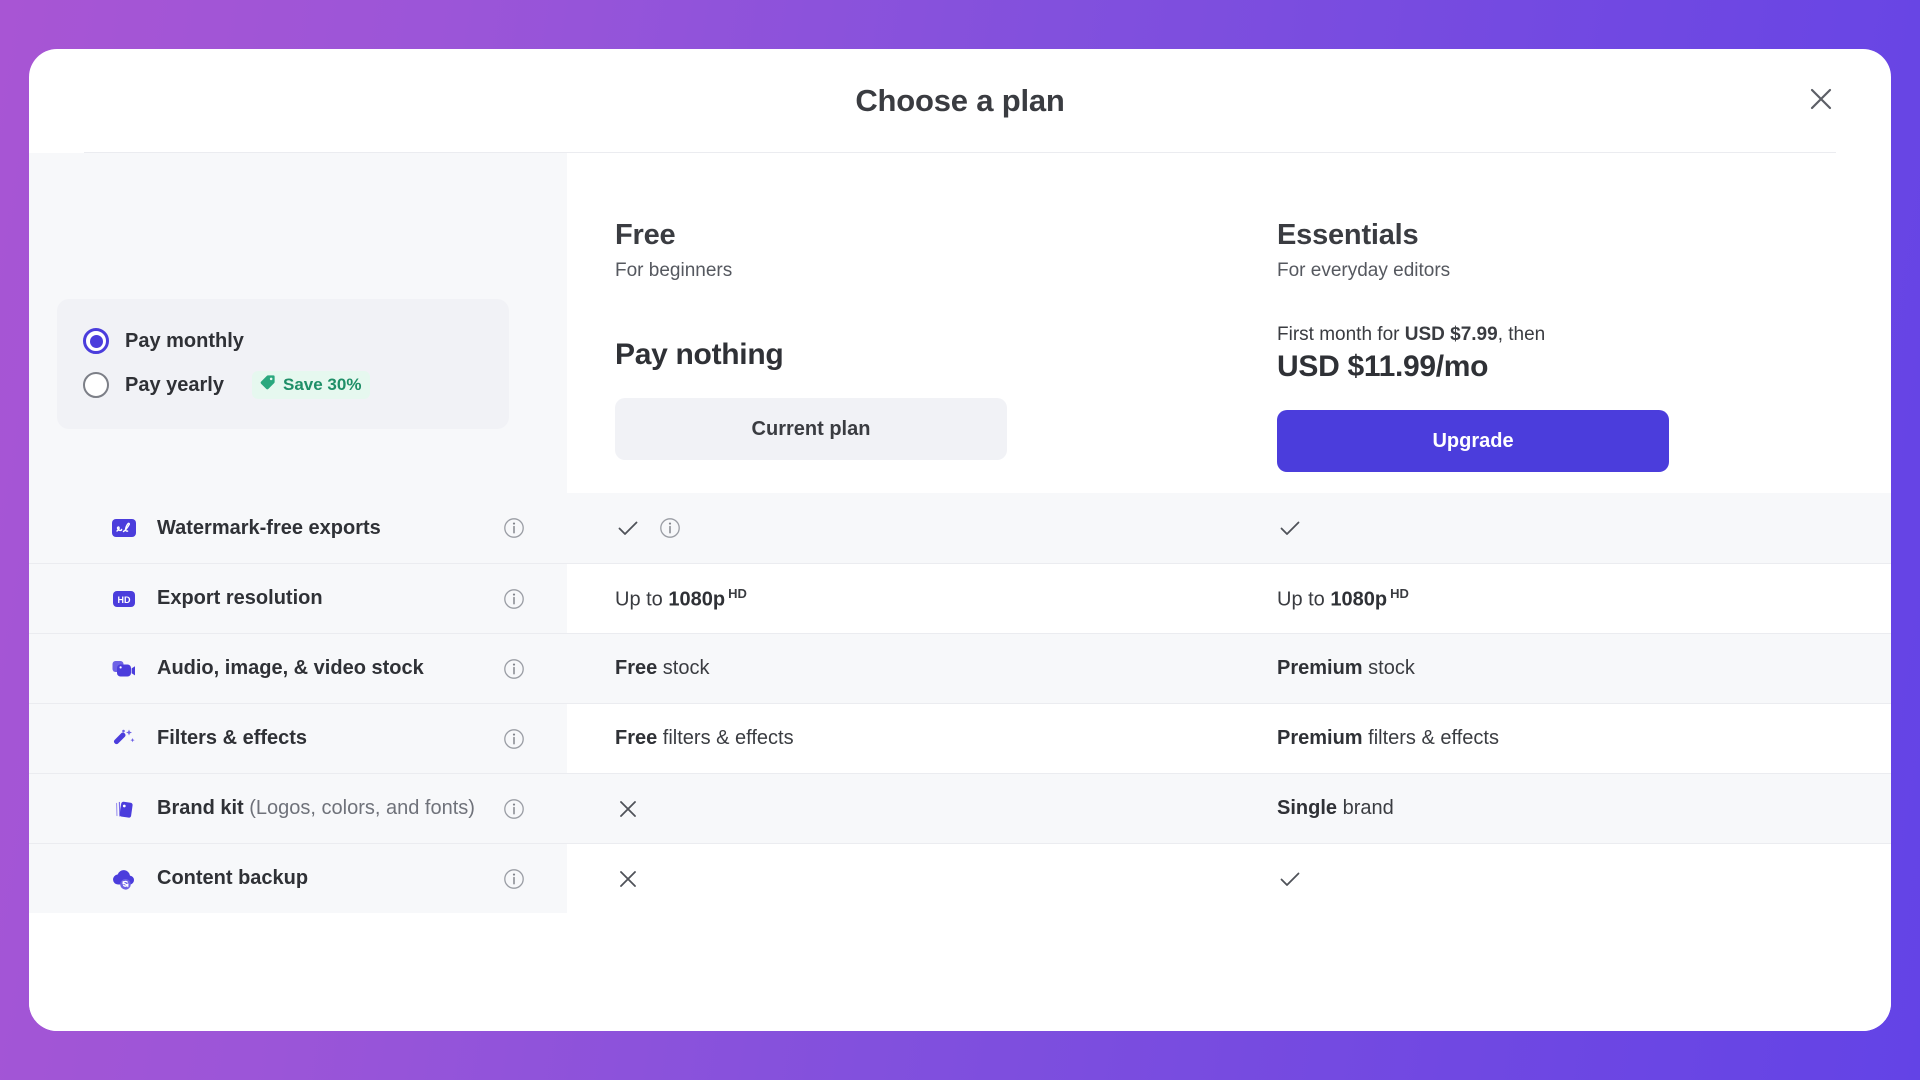 This screenshot has height=1080, width=1920. Describe the element at coordinates (1383, 366) in the screenshot. I see `plan-price: USD $11.99/mo` at that location.